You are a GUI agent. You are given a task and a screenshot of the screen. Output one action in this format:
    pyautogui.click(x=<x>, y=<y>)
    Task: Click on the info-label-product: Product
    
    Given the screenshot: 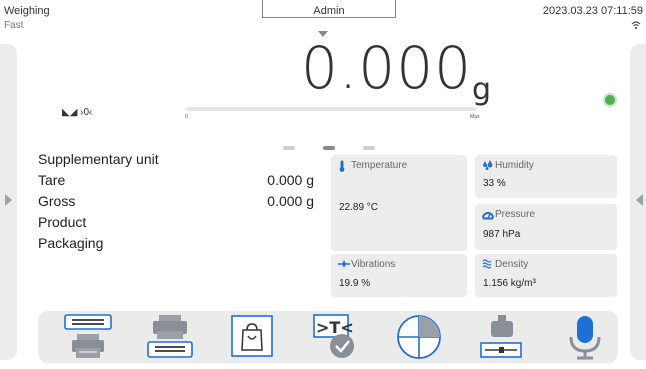 What is the action you would take?
    pyautogui.click(x=62, y=222)
    